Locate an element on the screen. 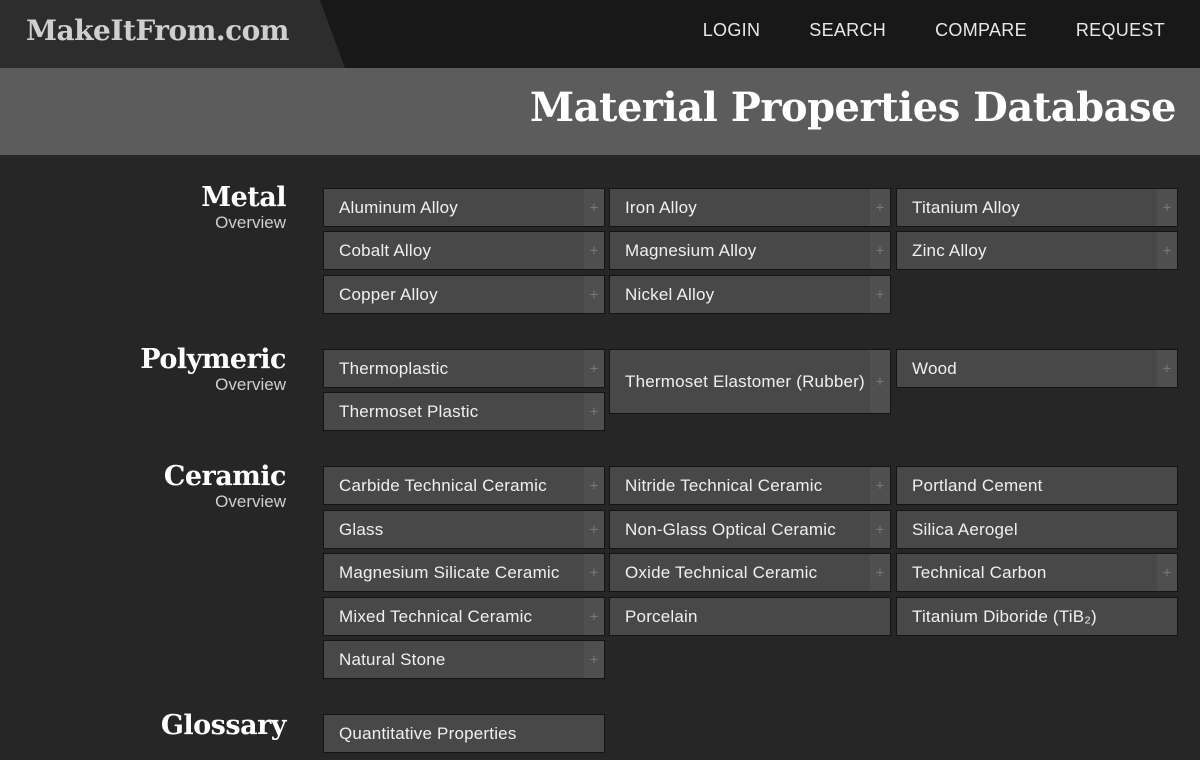 This screenshot has width=1200, height=760. material-link-wood: Wood + is located at coordinates (1037, 368).